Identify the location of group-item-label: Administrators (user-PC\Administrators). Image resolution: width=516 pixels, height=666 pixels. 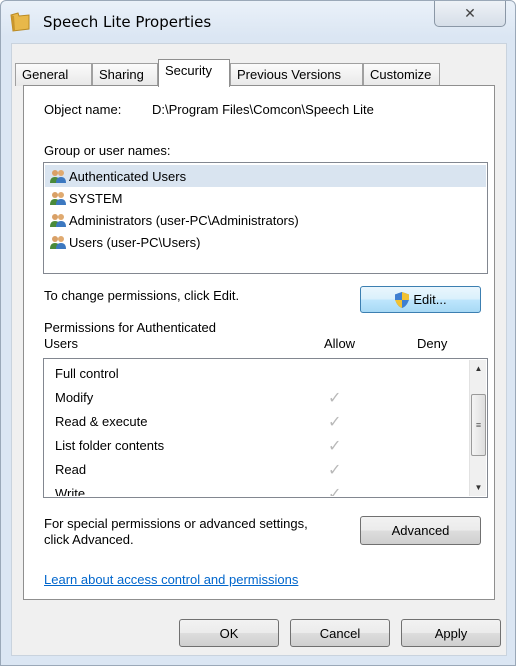
(184, 220).